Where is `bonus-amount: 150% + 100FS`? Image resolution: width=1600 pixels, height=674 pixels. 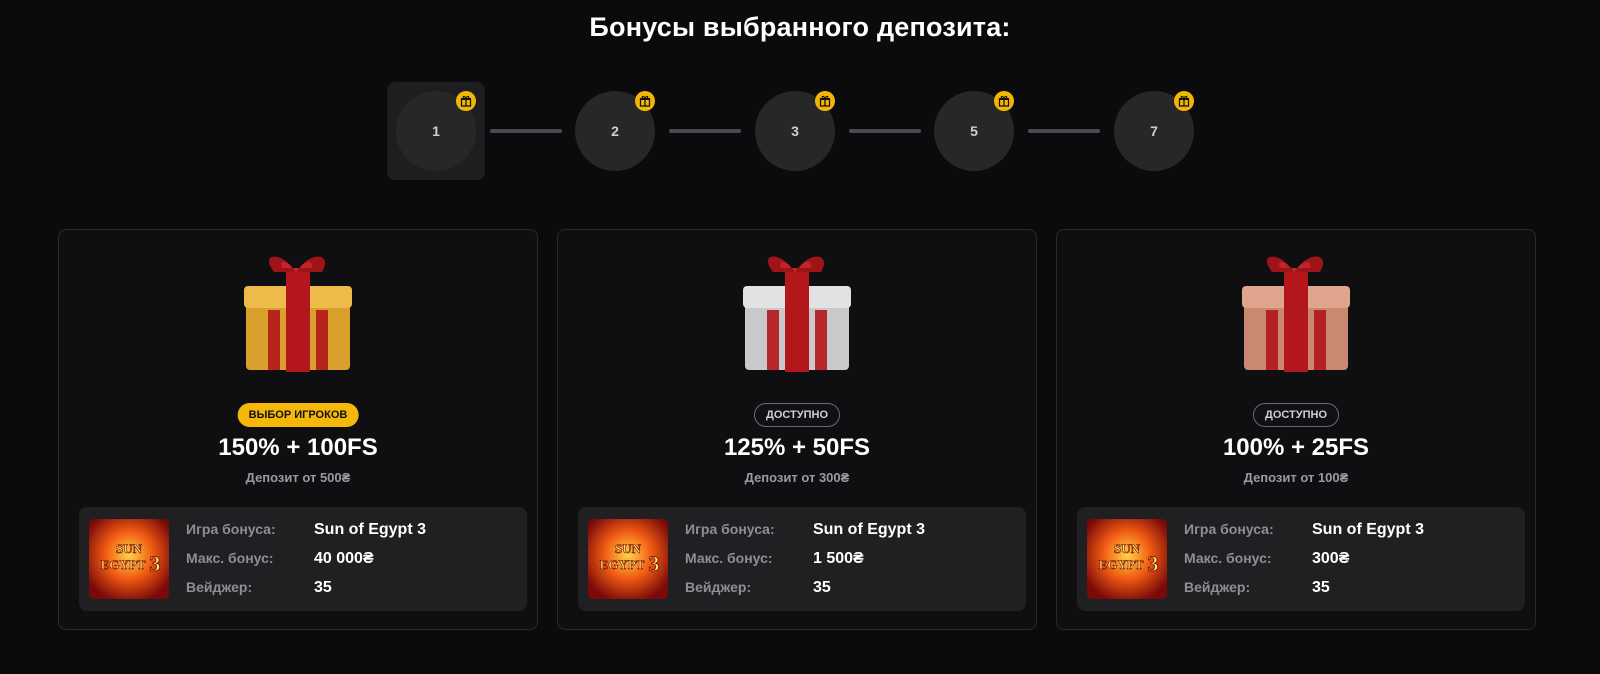 bonus-amount: 150% + 100FS is located at coordinates (298, 447).